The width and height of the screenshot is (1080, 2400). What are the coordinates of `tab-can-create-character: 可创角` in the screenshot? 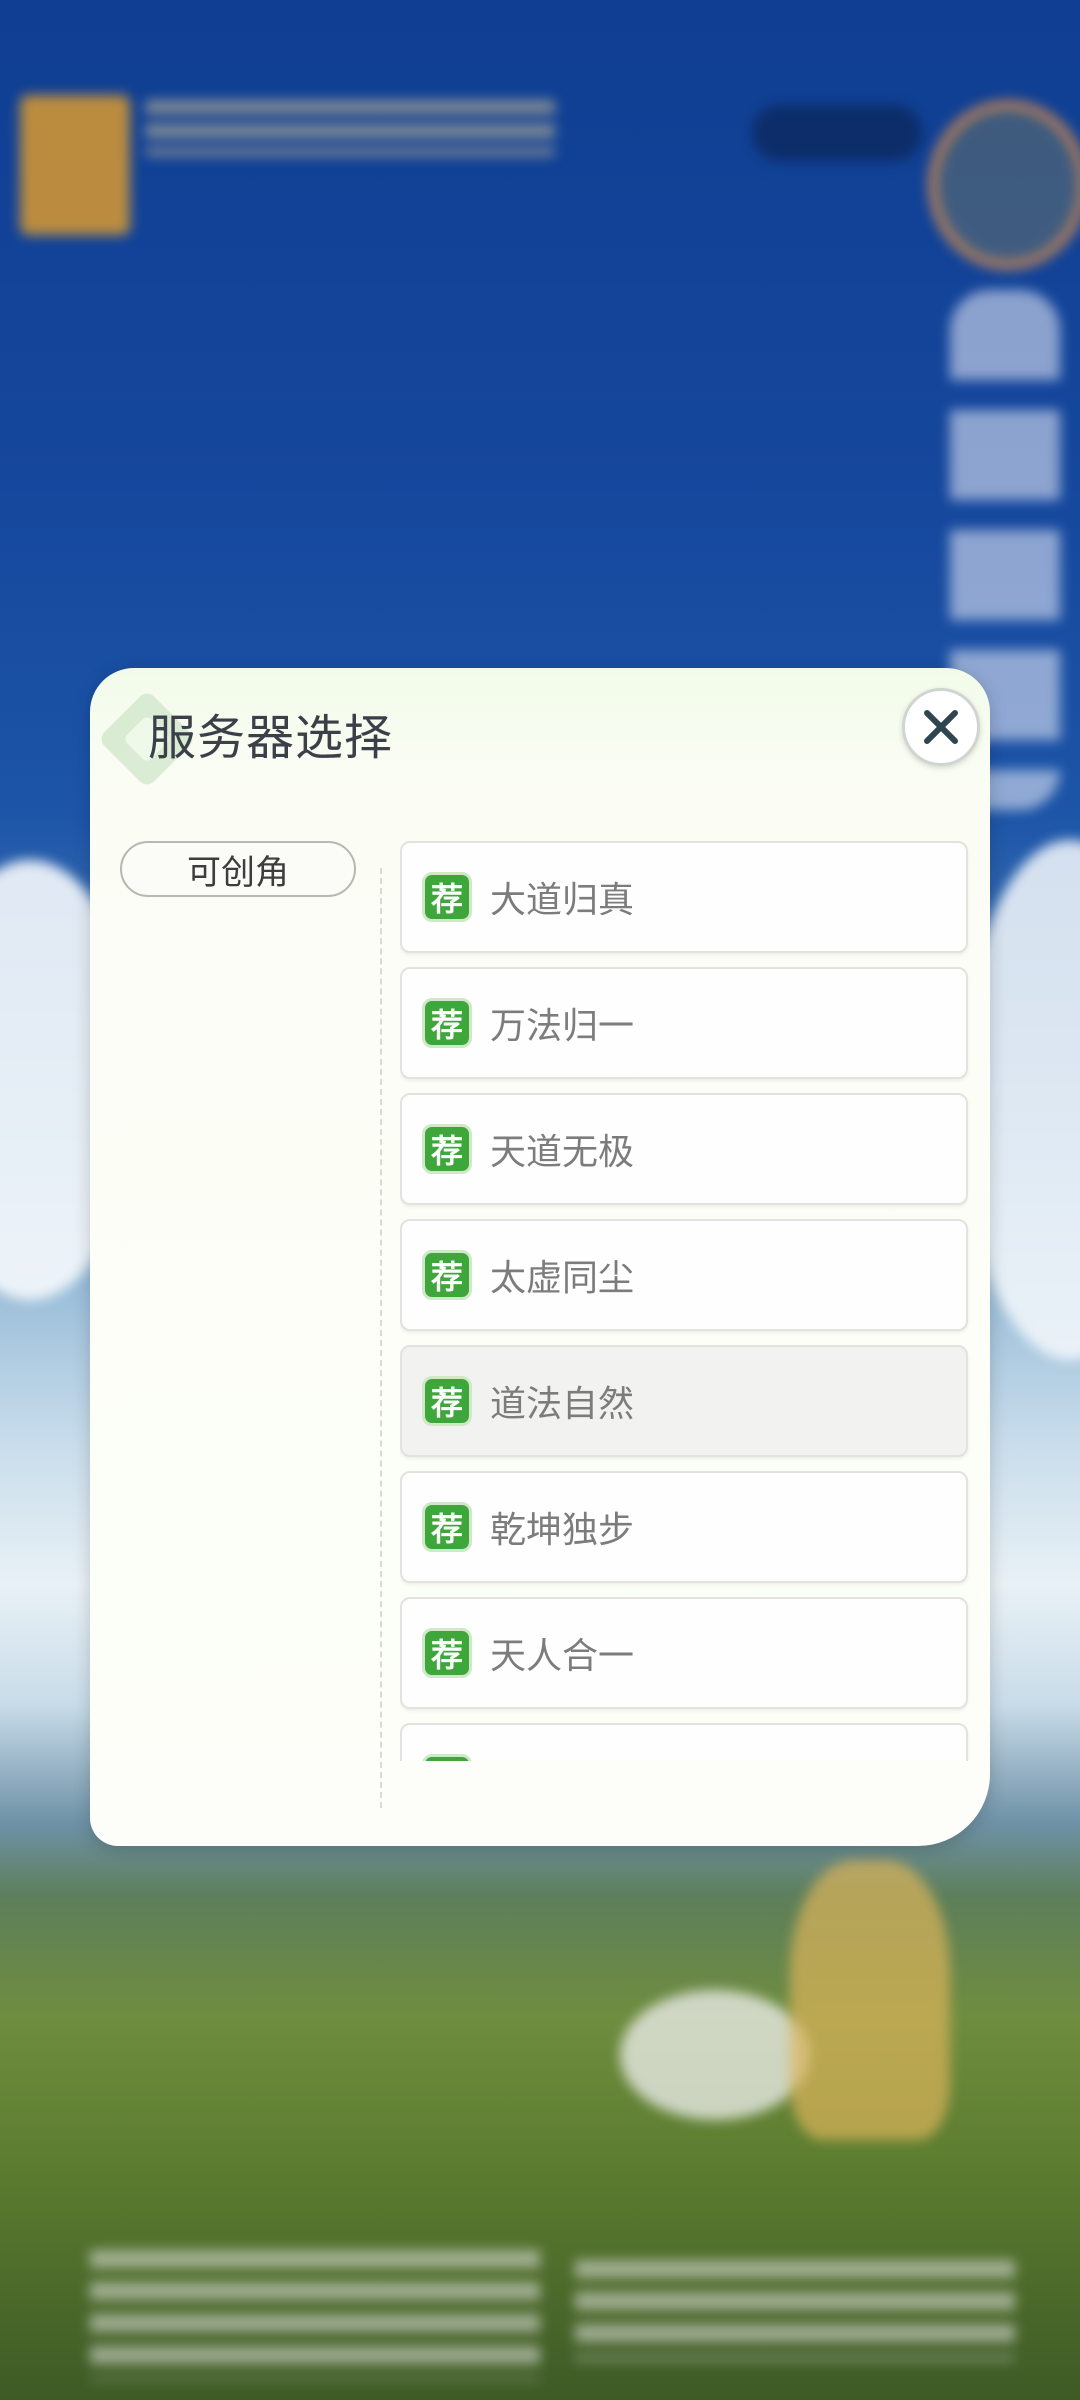 It's located at (238, 869).